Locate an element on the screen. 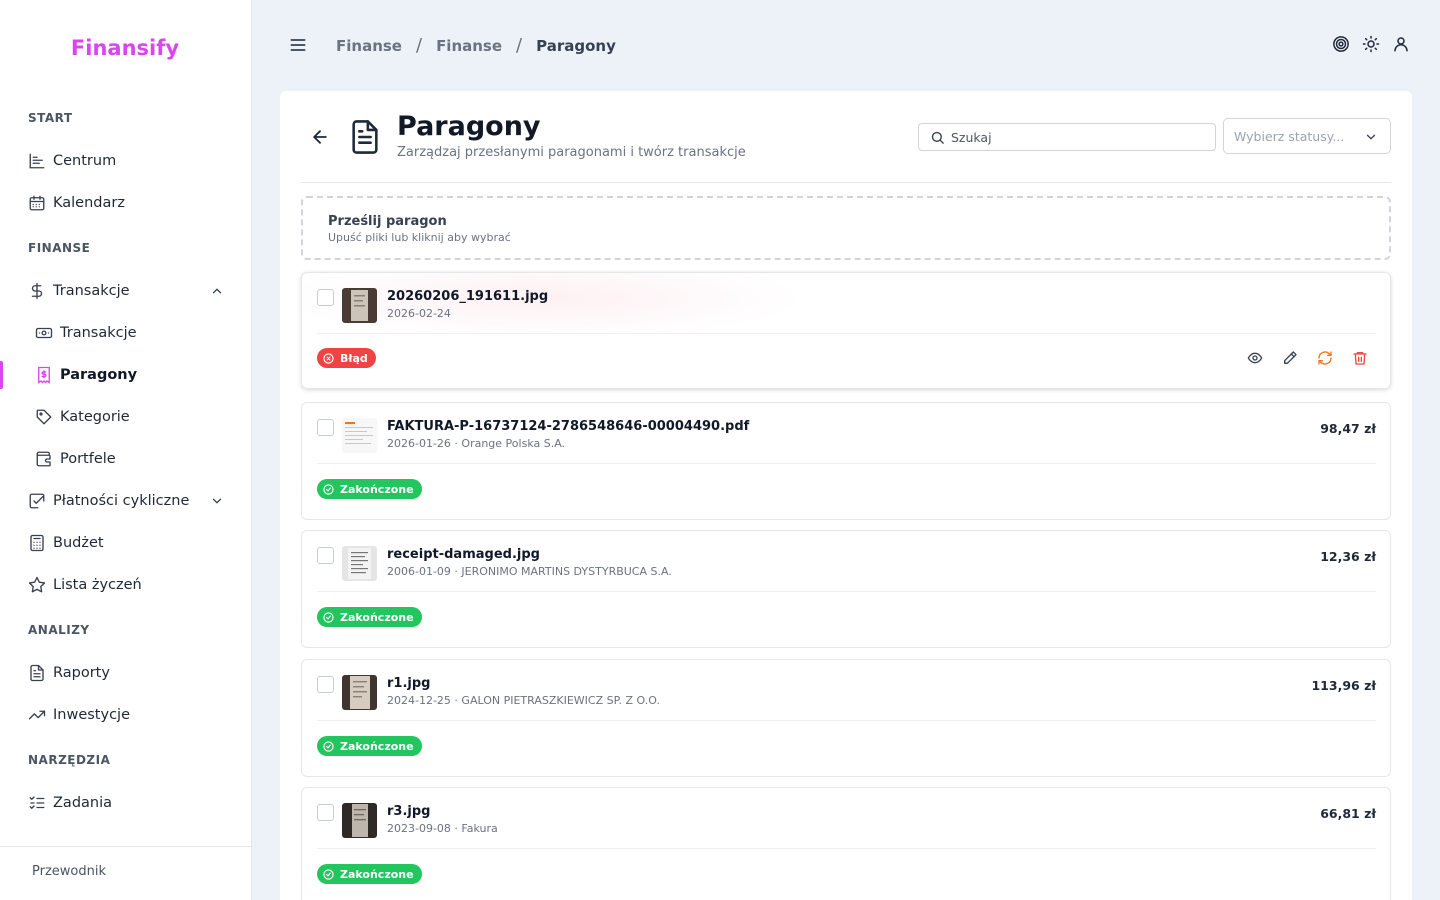 The image size is (1440, 900). receipt-actions is located at coordinates (1307, 358).